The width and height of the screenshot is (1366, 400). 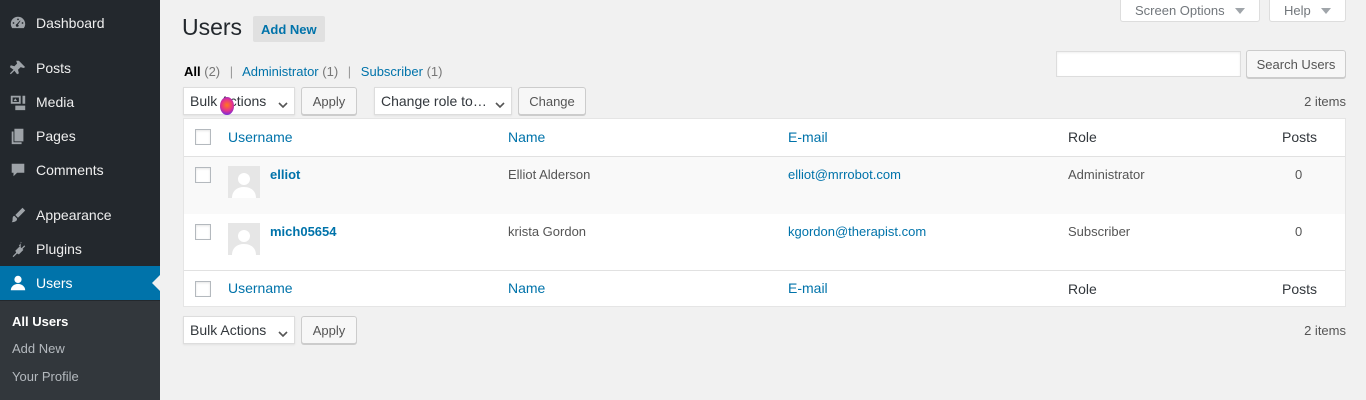 What do you see at coordinates (228, 330) in the screenshot?
I see `bulk-actions-value: Bulk Actions` at bounding box center [228, 330].